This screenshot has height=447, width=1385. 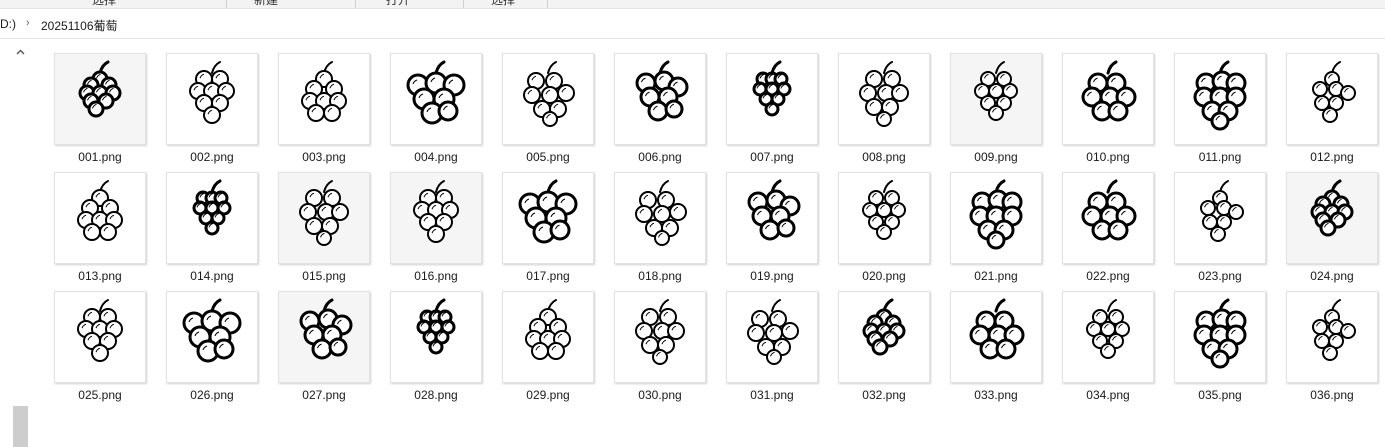 I want to click on file-item: 002.png, so click(x=212, y=109).